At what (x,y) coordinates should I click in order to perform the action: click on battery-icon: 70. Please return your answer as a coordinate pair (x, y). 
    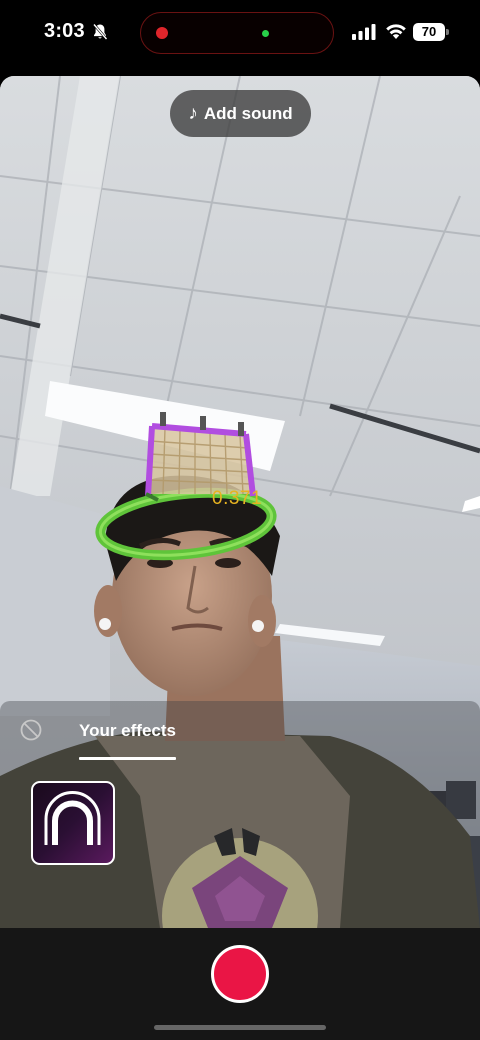
    Looking at the image, I should click on (431, 32).